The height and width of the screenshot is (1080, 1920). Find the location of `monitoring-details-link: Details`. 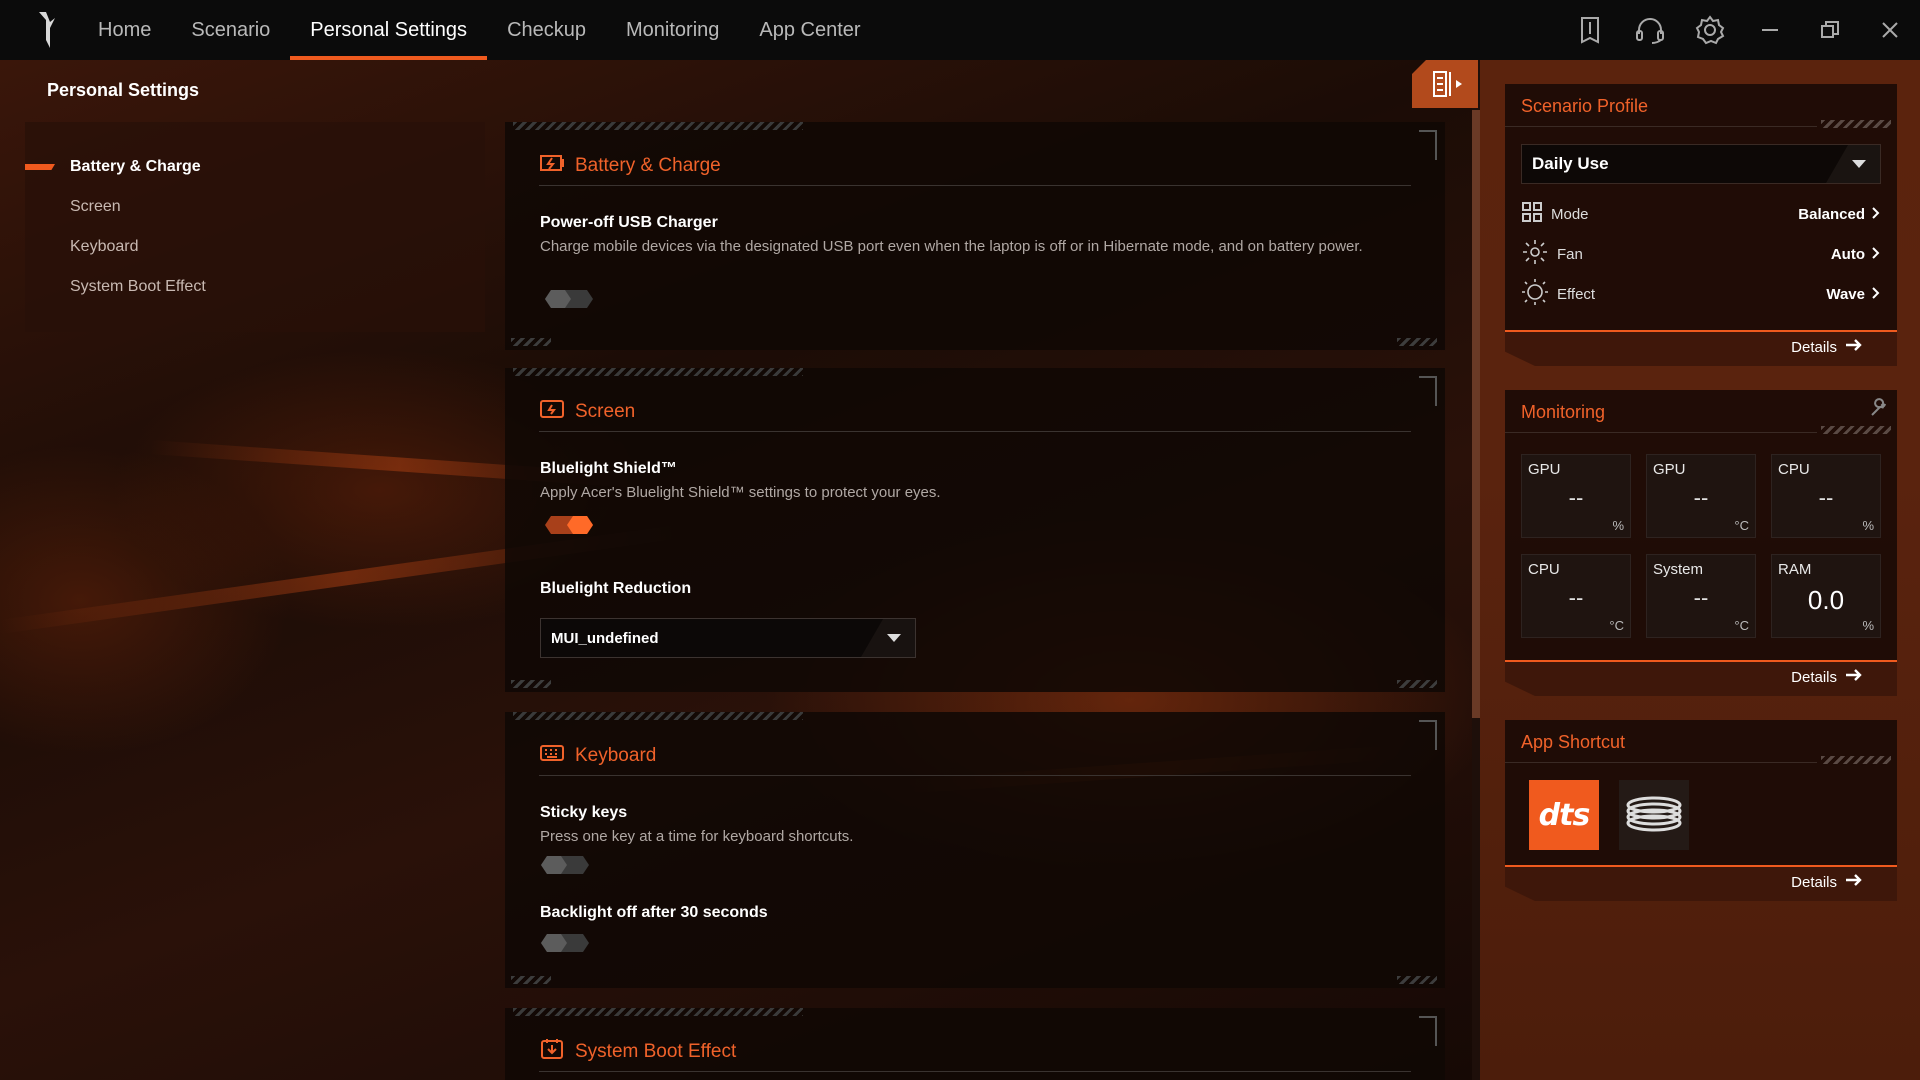

monitoring-details-link: Details is located at coordinates (1827, 677).